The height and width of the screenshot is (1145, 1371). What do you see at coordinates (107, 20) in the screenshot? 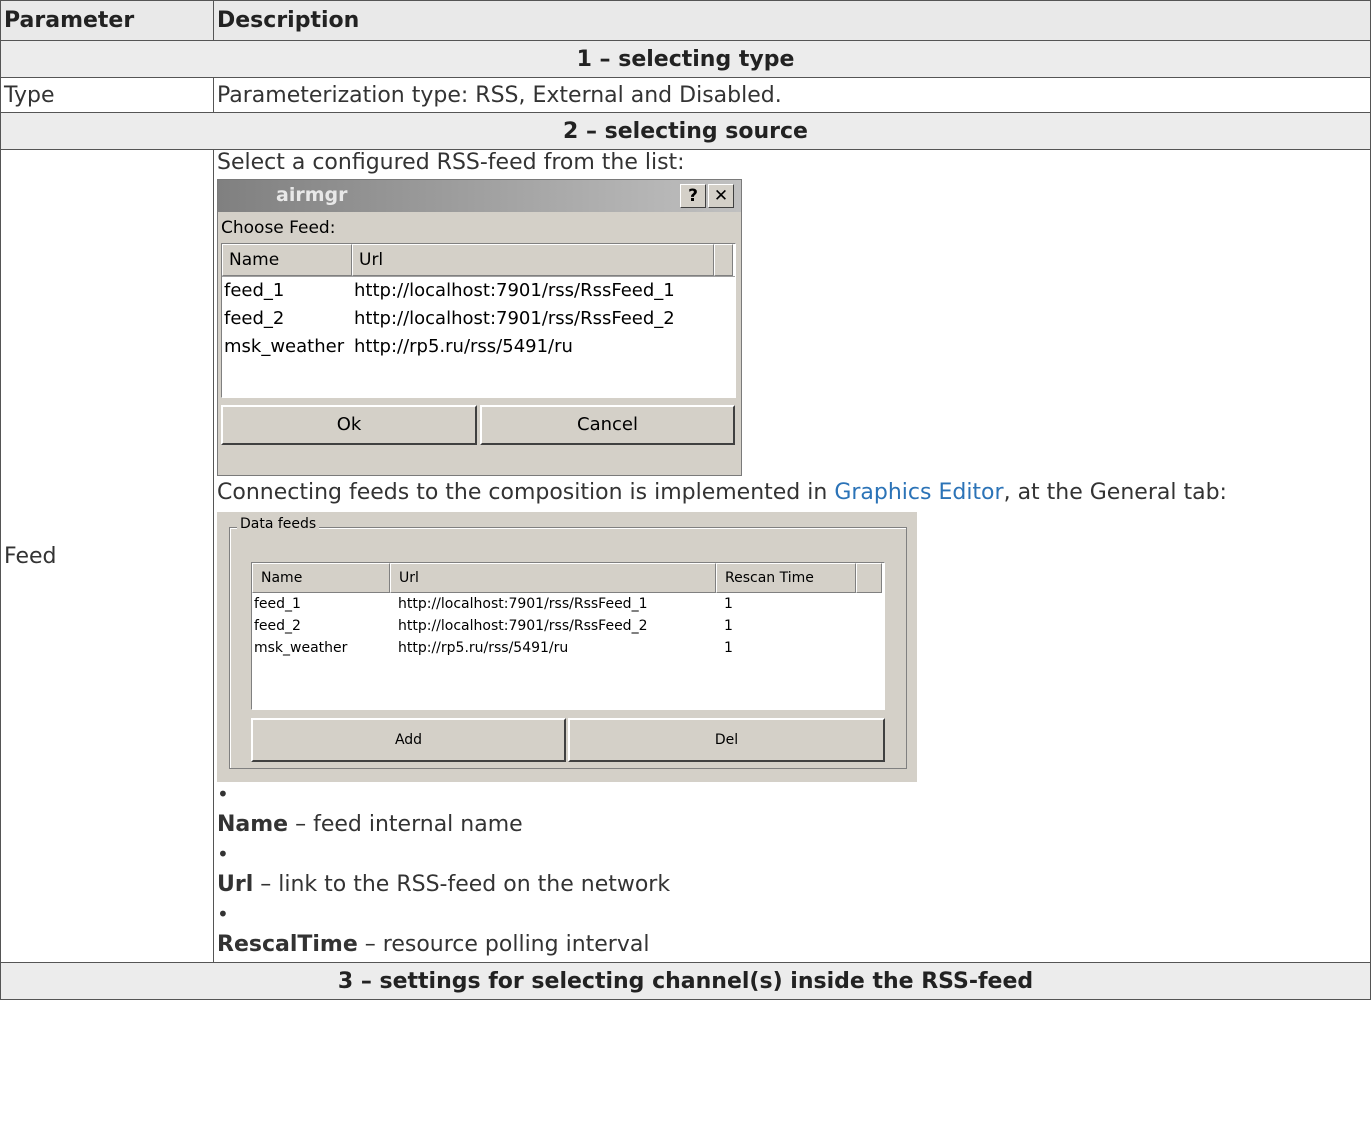
I see `header-parameter: Parameter` at bounding box center [107, 20].